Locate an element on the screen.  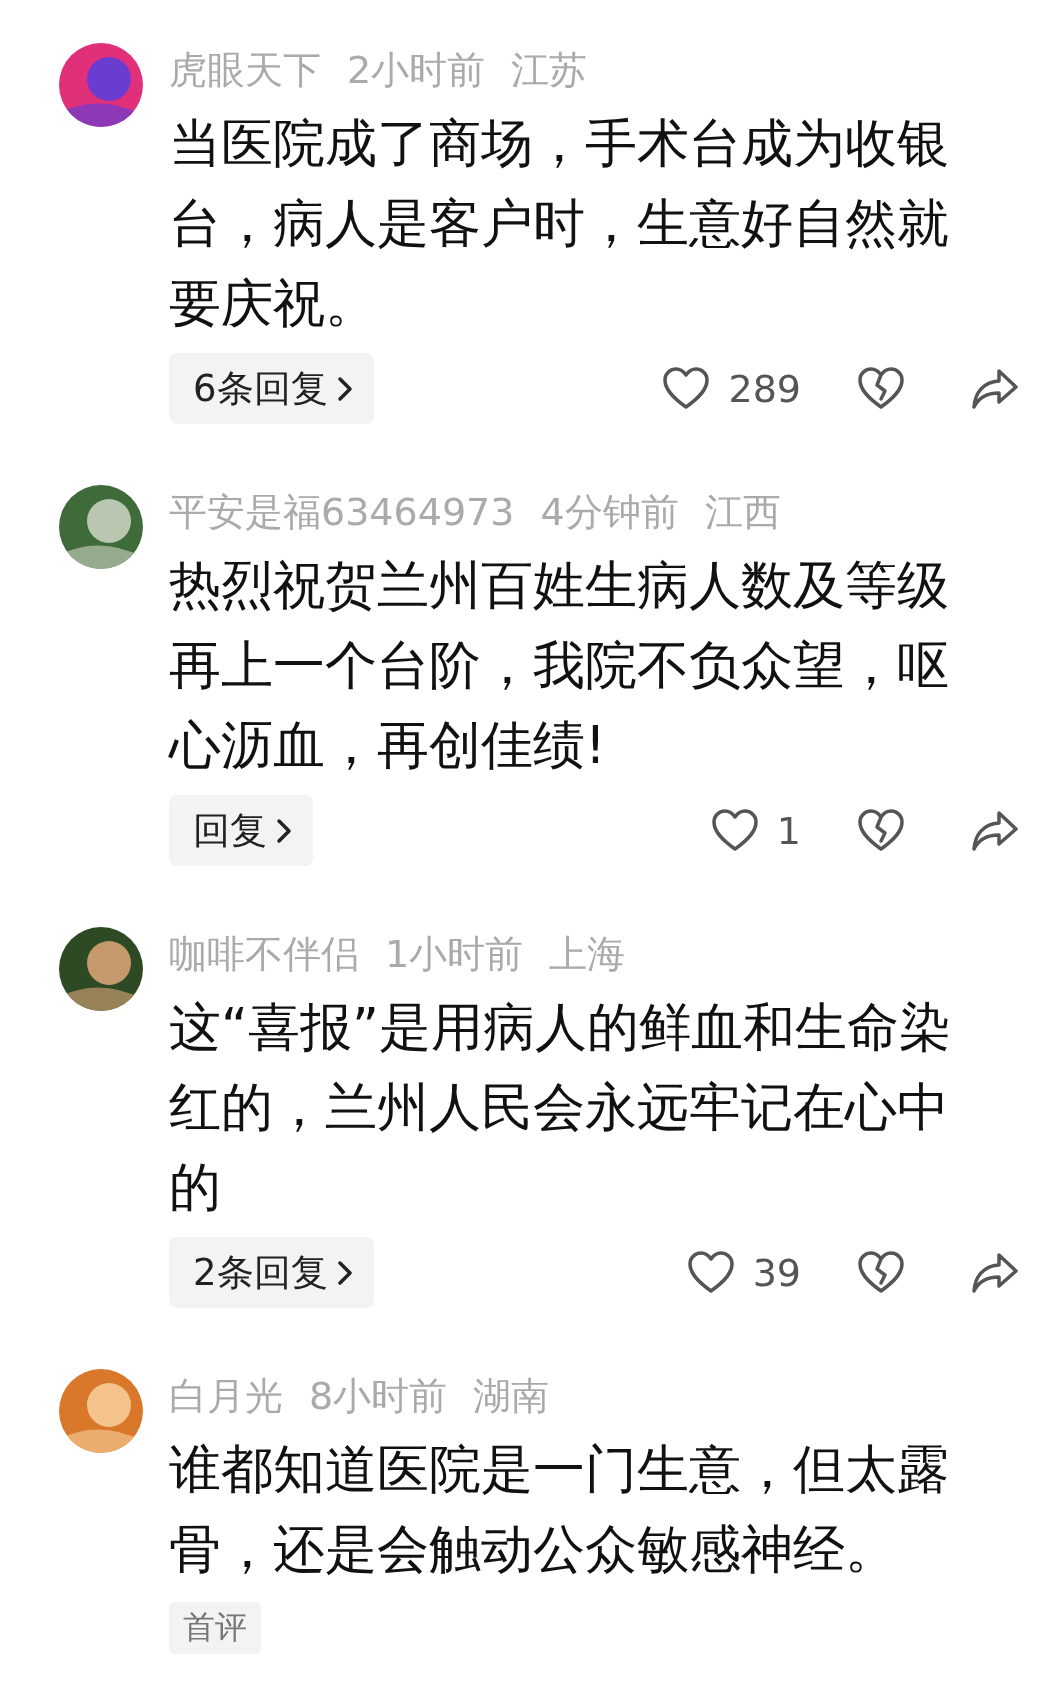
like-count: 289 is located at coordinates (764, 388).